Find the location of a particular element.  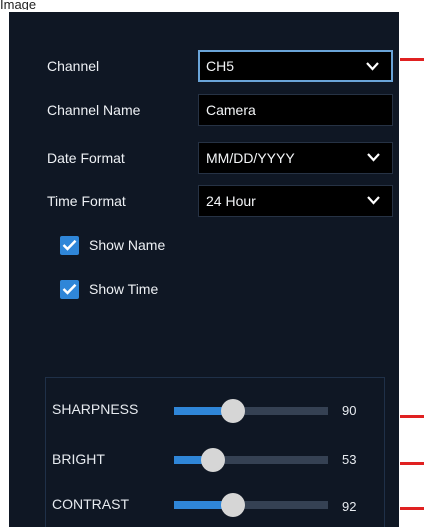

show-time-label: Show Time is located at coordinates (124, 289).